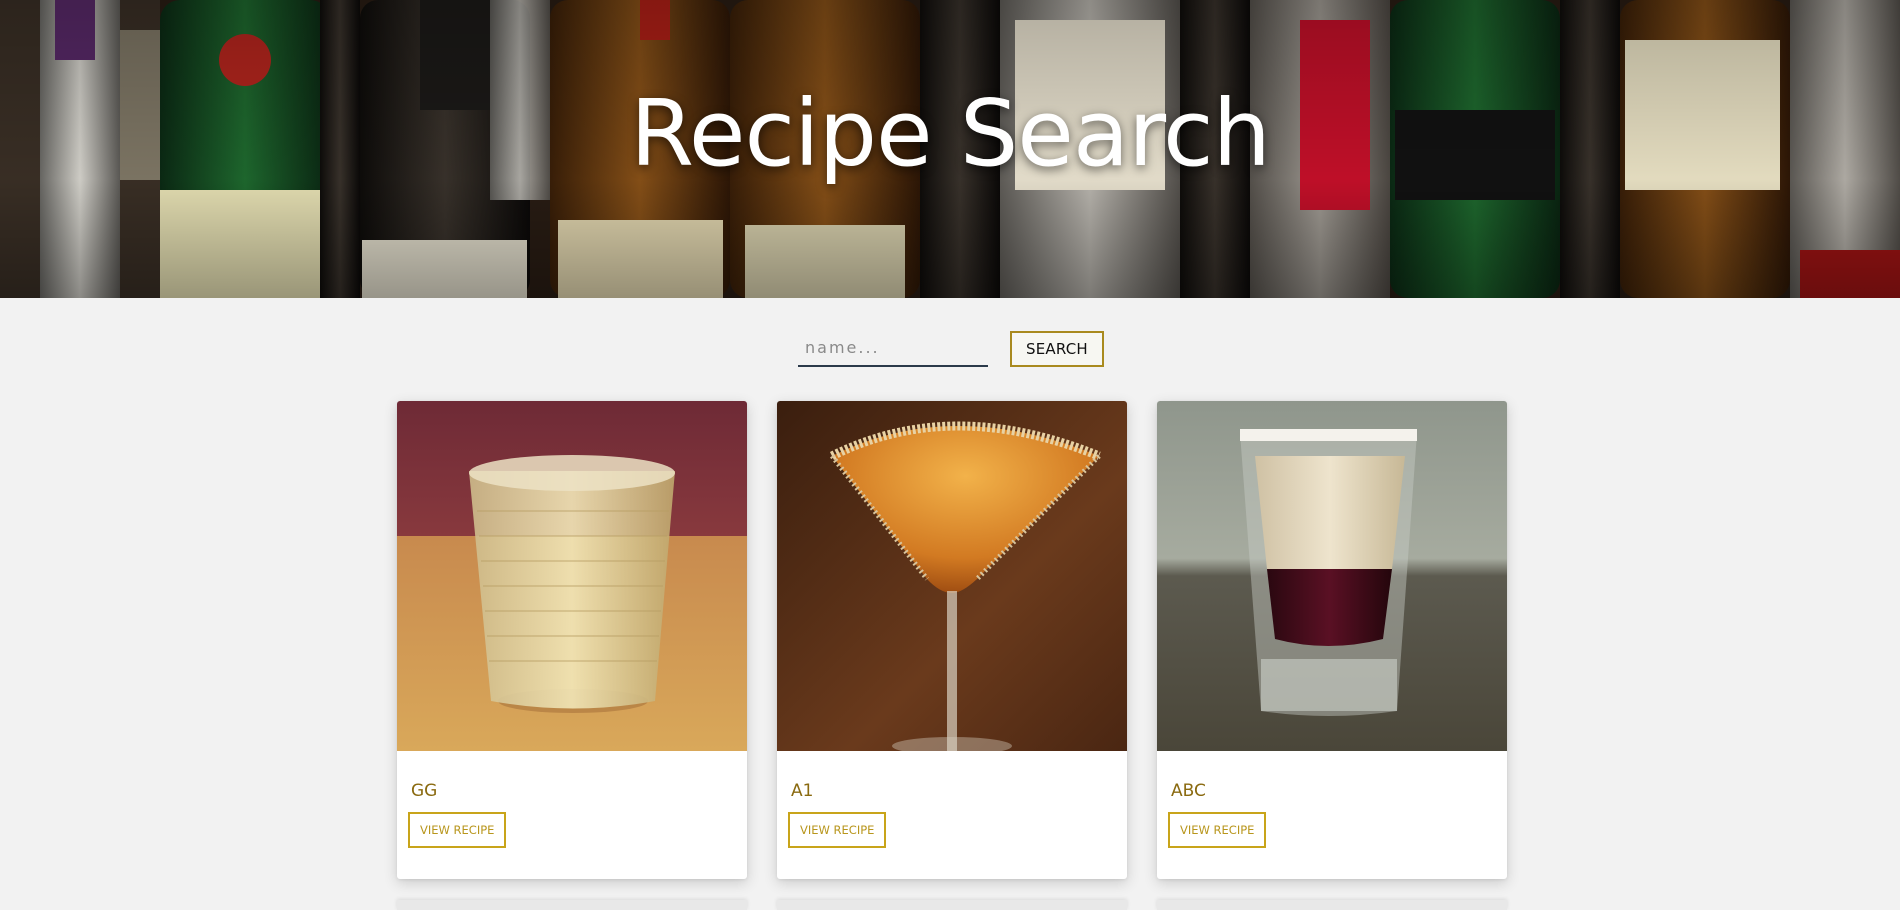  Describe the element at coordinates (950, 133) in the screenshot. I see `page-title: Recipe Search` at that location.